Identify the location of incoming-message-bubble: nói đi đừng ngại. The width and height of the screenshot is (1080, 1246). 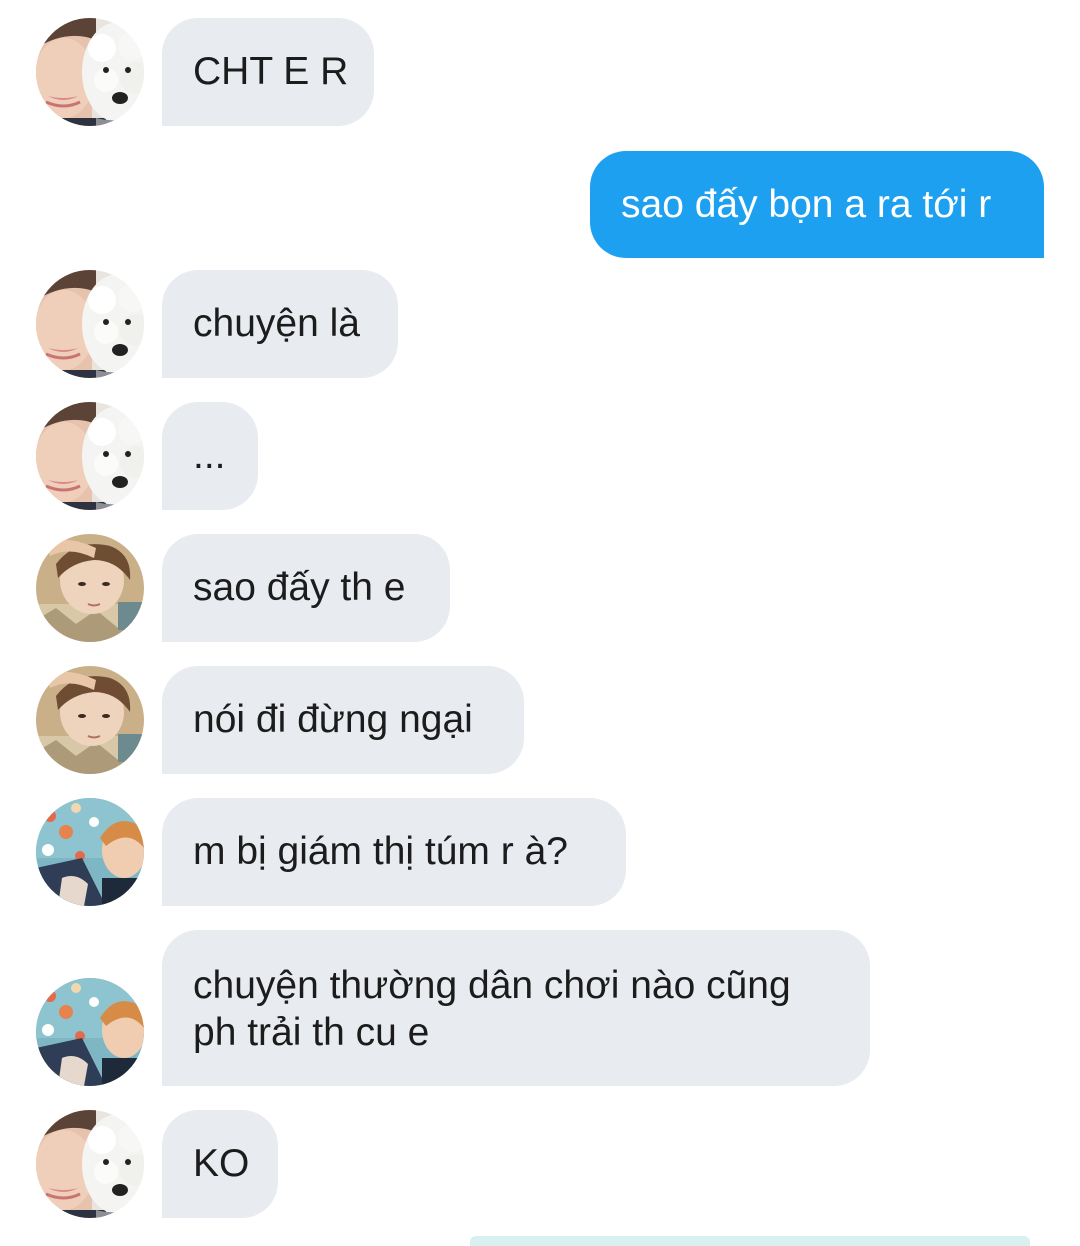
(343, 720).